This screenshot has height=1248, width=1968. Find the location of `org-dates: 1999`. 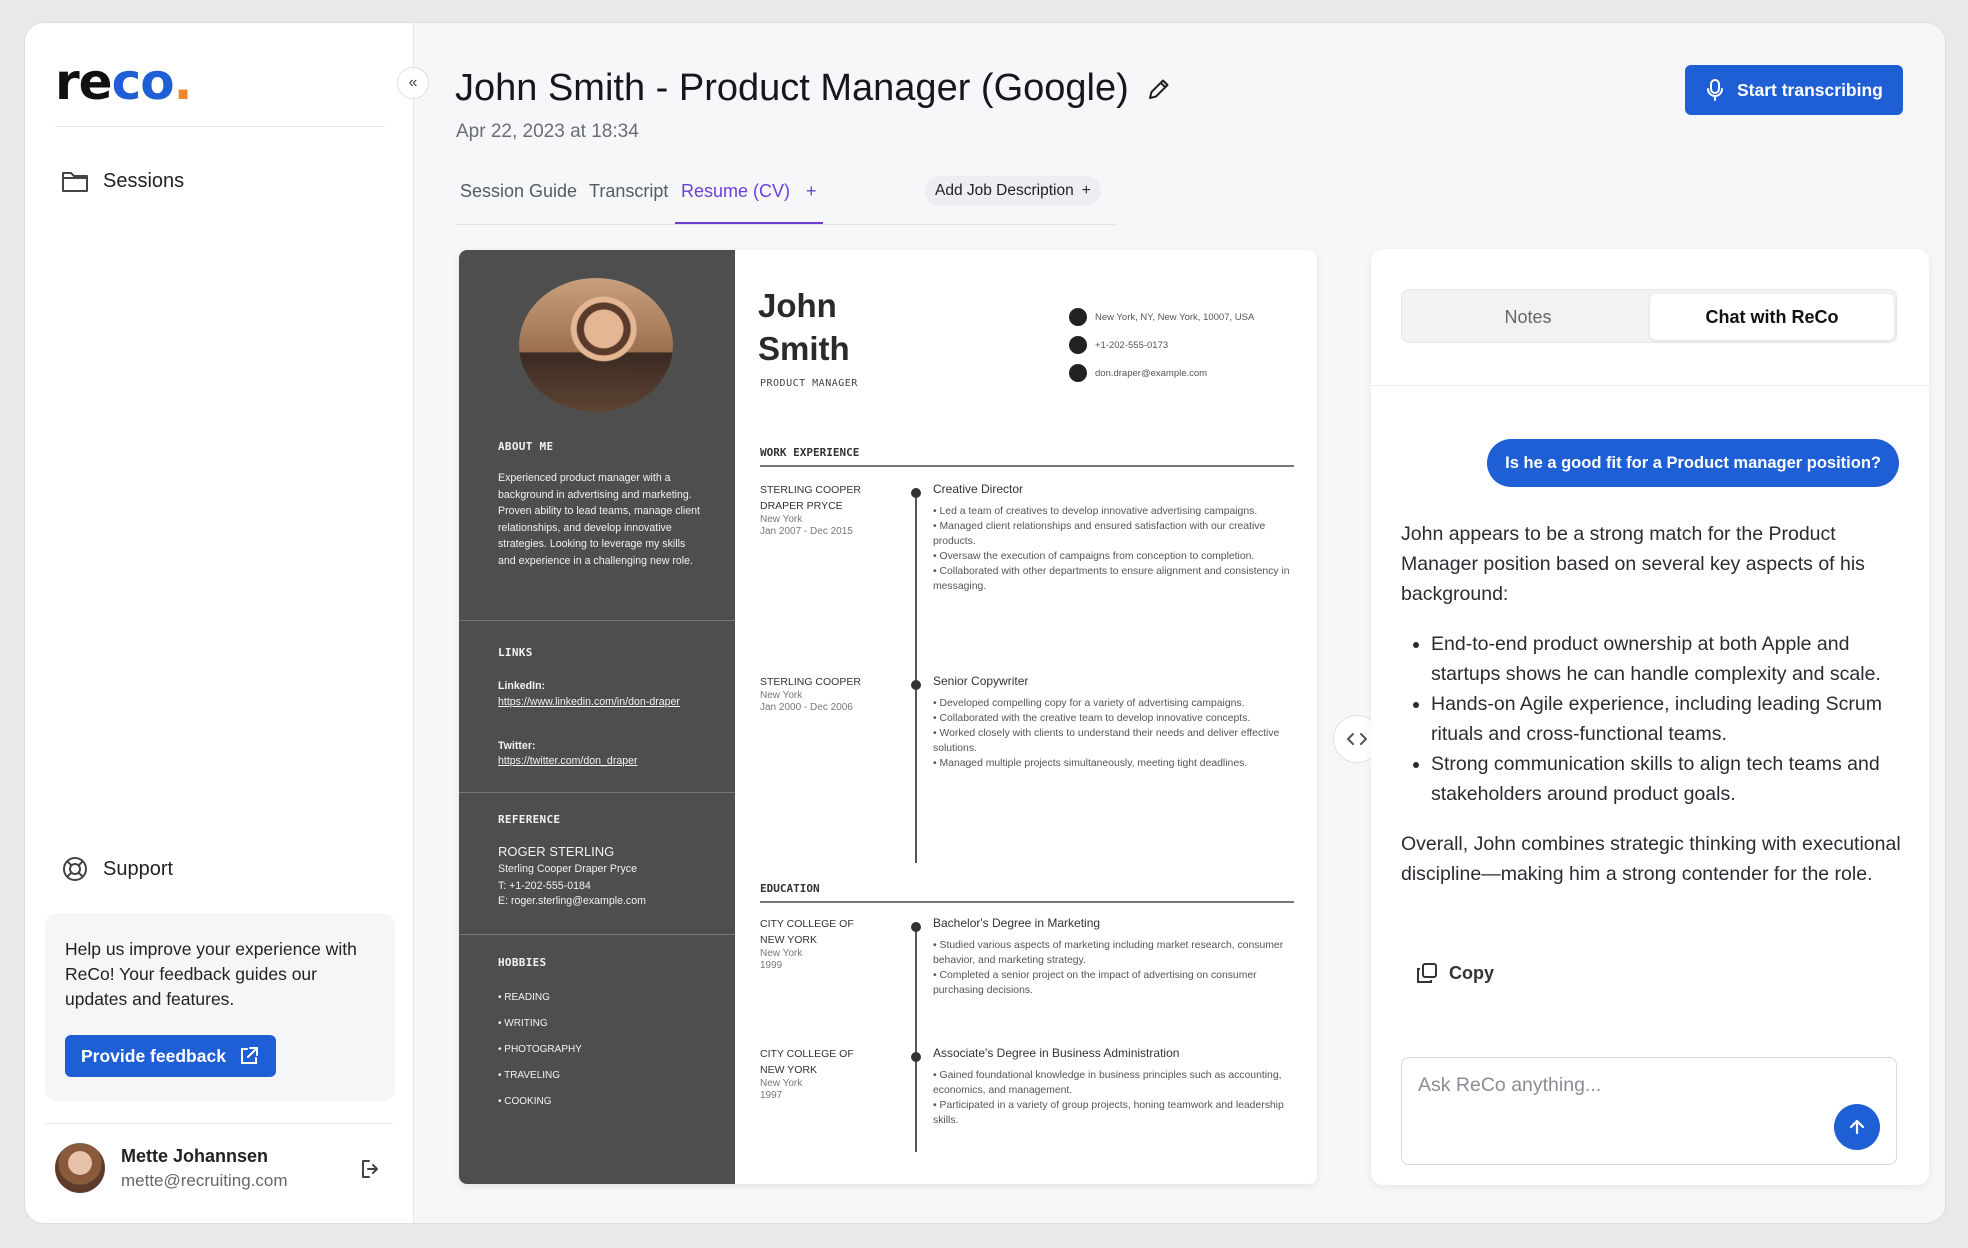

org-dates: 1999 is located at coordinates (771, 965).